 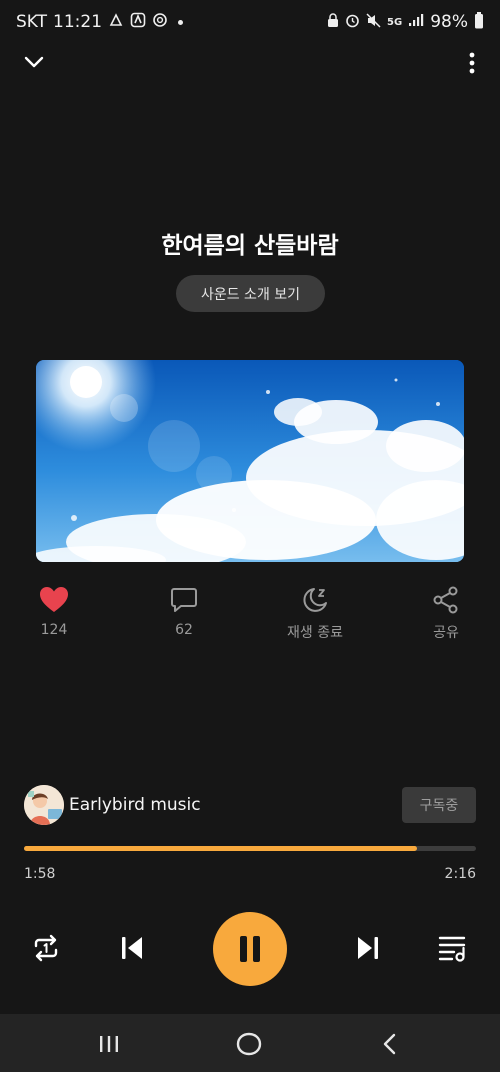 I want to click on pause-button, so click(x=250, y=949).